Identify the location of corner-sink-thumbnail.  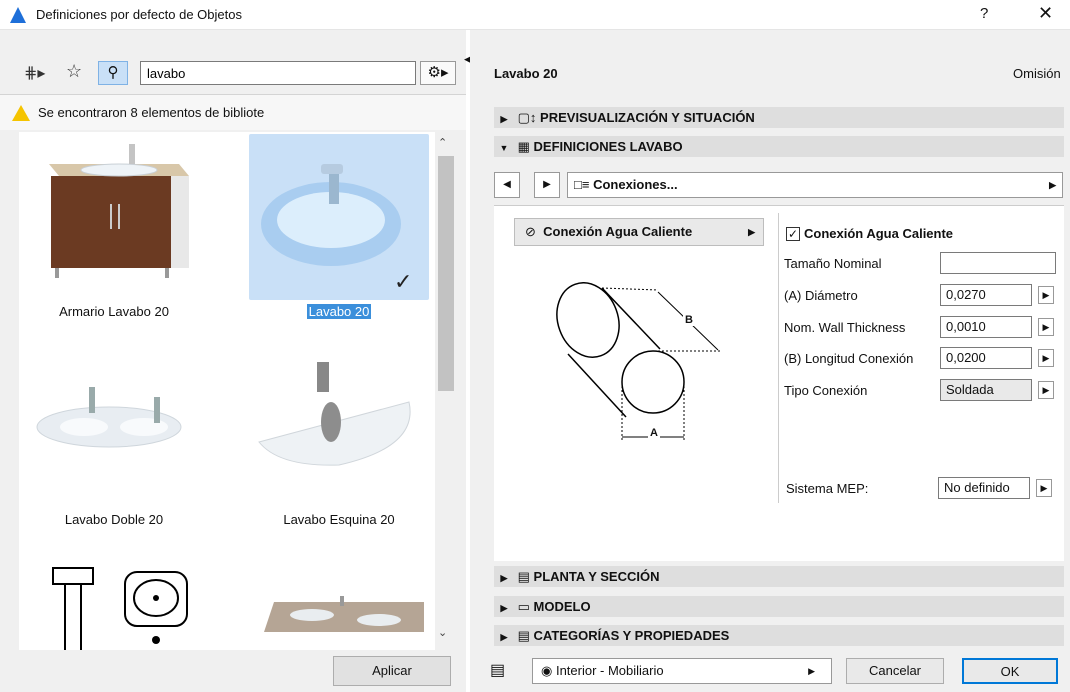
(334, 414).